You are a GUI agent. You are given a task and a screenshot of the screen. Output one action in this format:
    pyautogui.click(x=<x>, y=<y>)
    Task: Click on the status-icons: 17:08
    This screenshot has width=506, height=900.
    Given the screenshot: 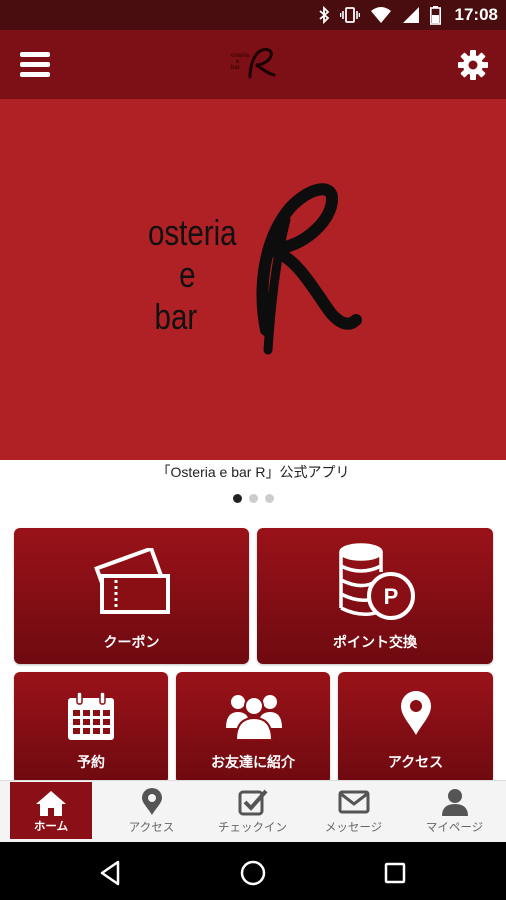 What is the action you would take?
    pyautogui.click(x=408, y=15)
    